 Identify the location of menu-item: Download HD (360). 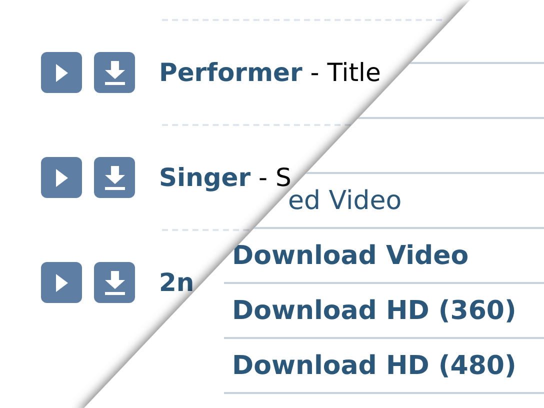
(374, 311).